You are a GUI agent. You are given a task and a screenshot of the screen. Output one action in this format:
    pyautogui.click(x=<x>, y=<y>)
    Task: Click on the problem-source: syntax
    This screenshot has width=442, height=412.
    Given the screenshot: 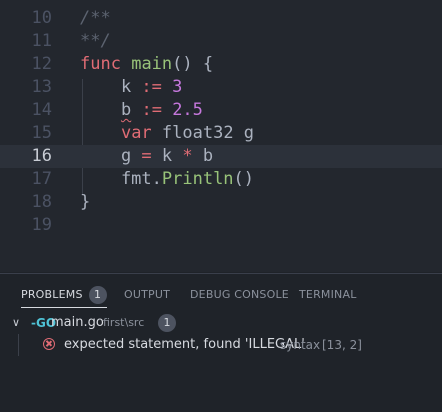 What is the action you would take?
    pyautogui.click(x=300, y=345)
    